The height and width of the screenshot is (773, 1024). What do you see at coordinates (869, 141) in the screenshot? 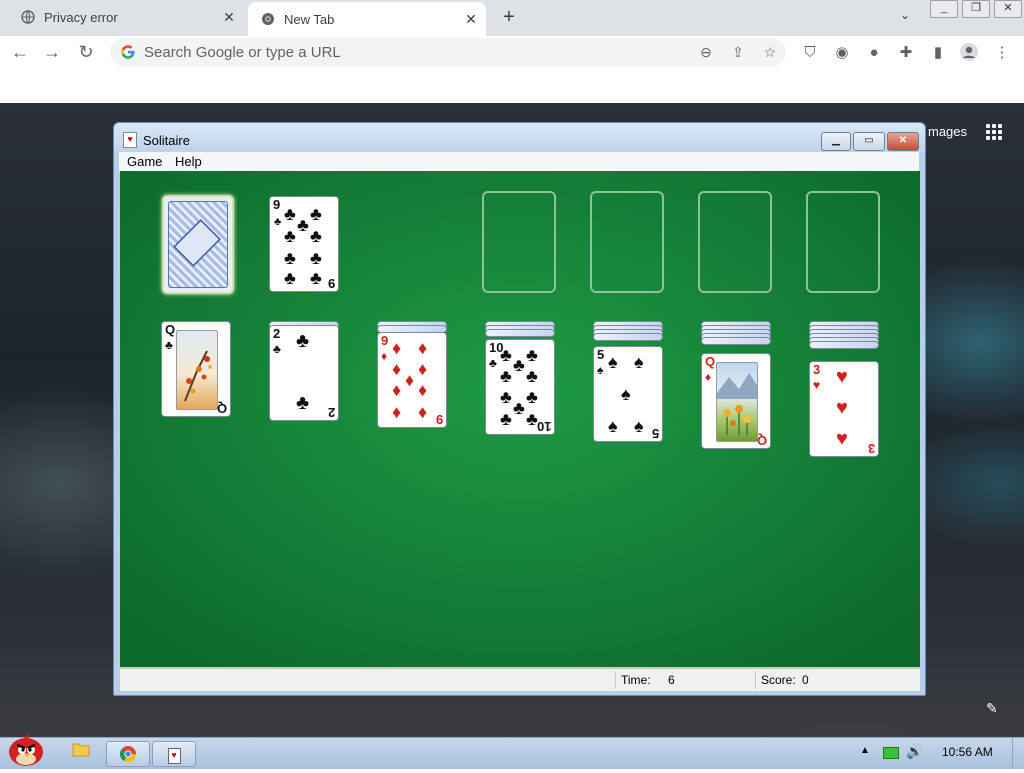
I see `maximize-button: ▭` at bounding box center [869, 141].